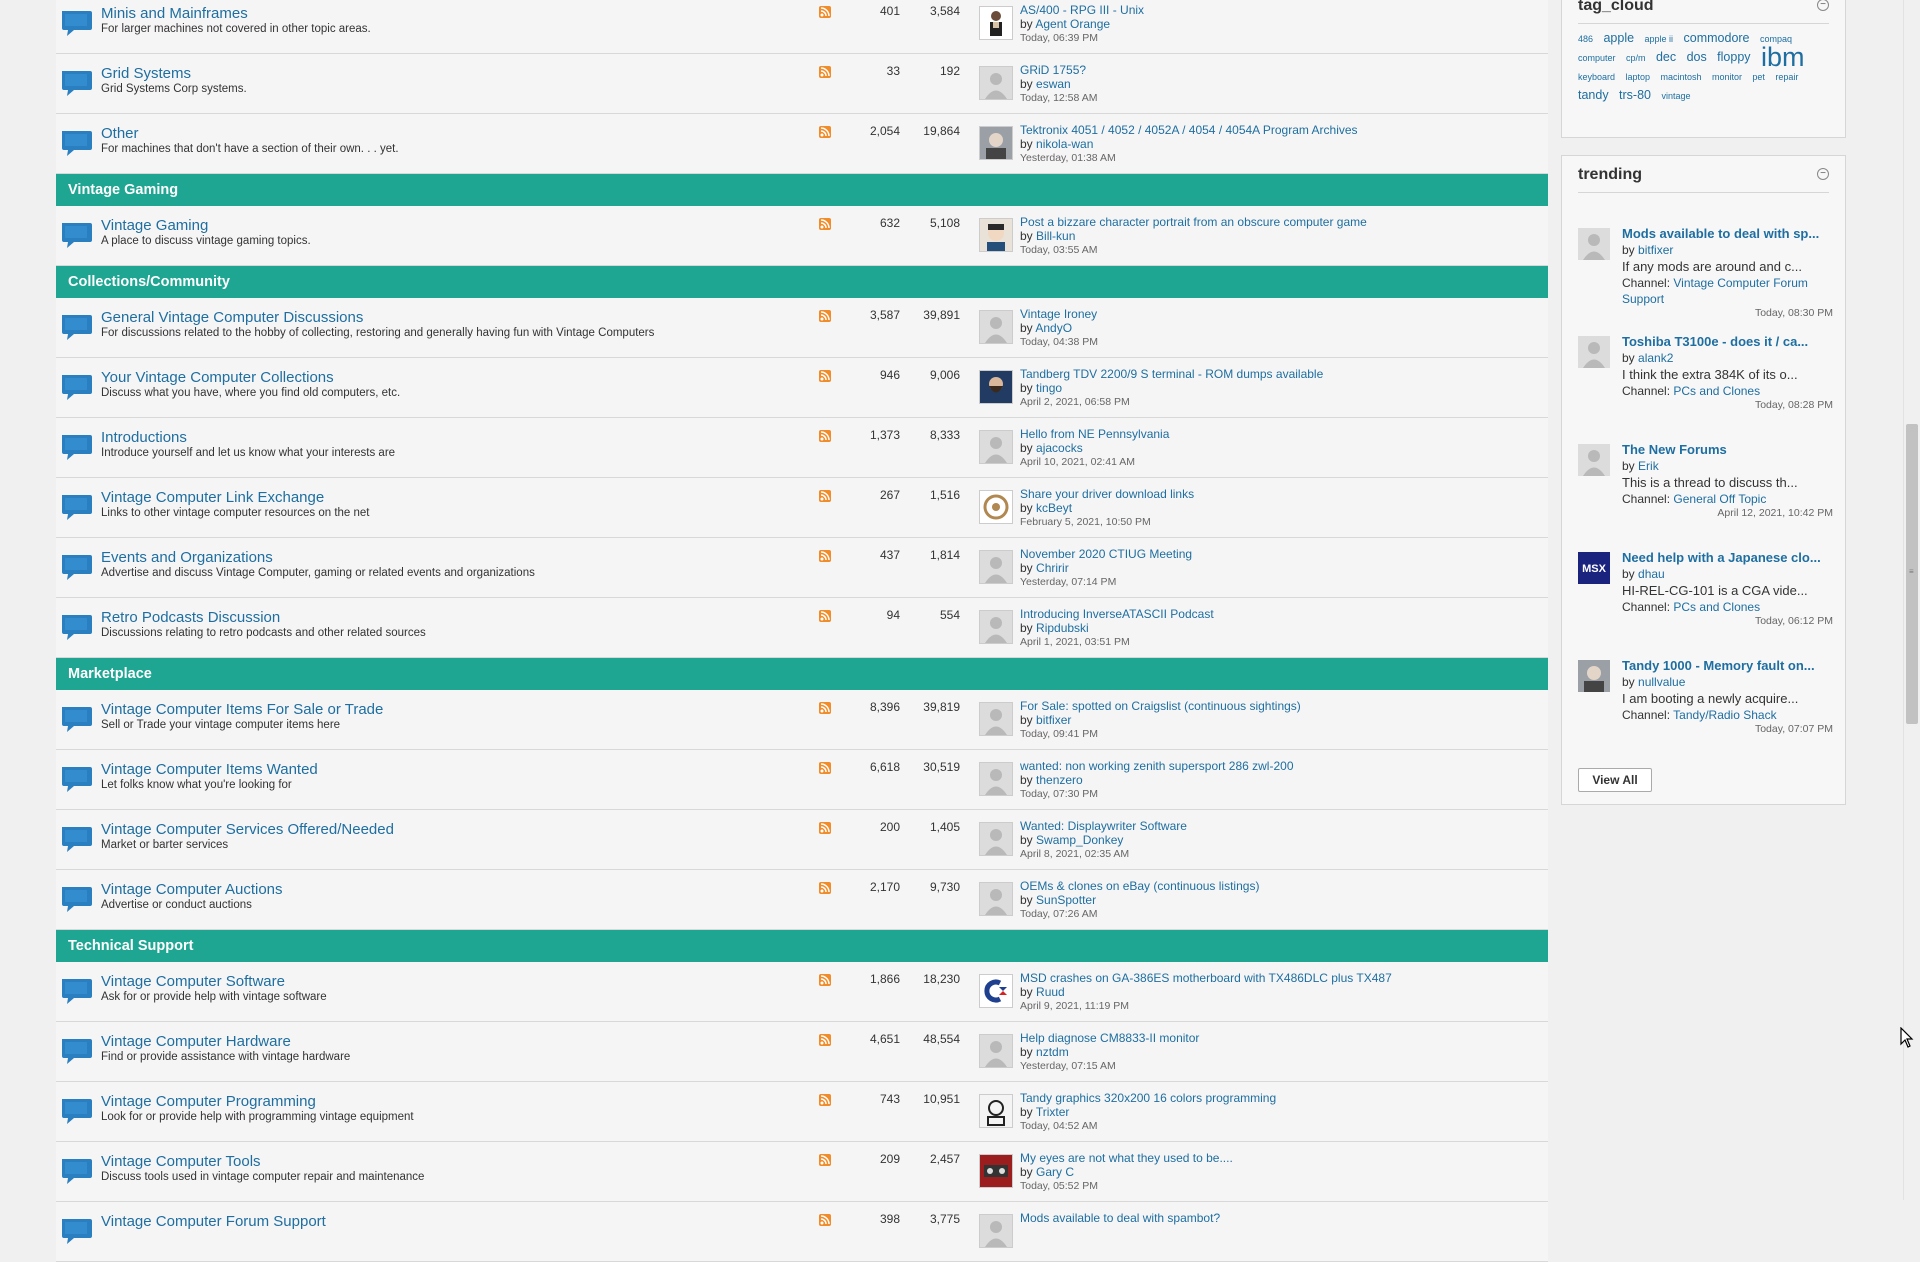  What do you see at coordinates (1733, 57) in the screenshot?
I see `tag-link: floppy` at bounding box center [1733, 57].